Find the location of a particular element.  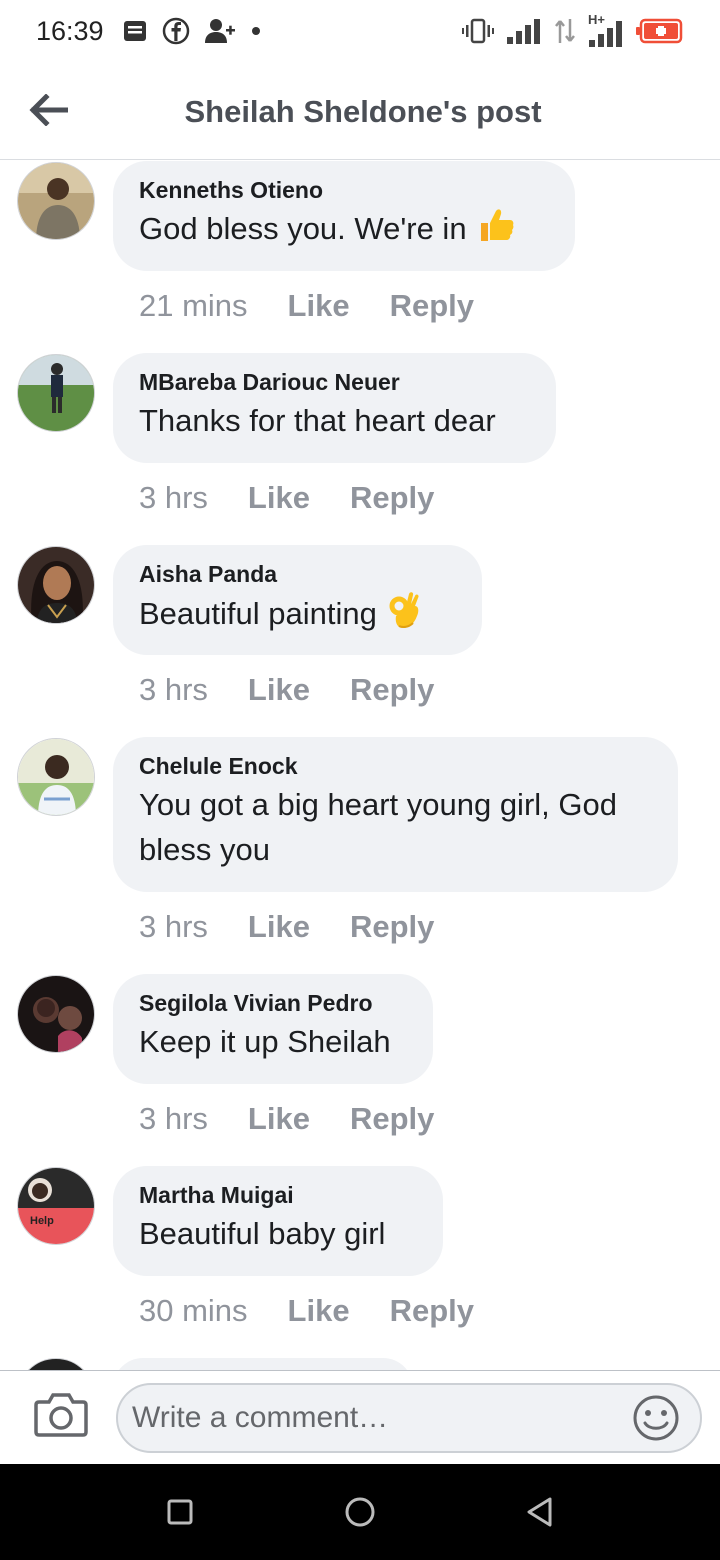

comment-author: Kenneths Otieno is located at coordinates (344, 190).